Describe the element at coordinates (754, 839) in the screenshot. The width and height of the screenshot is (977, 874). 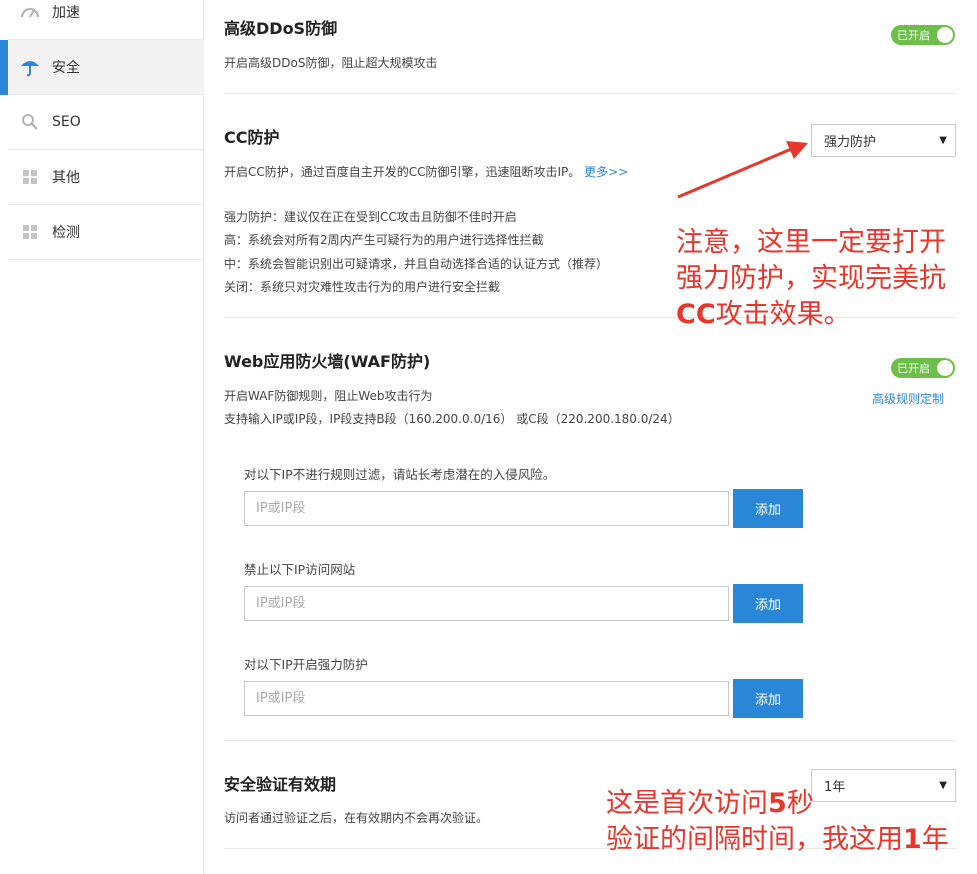
I see `note-text: 验证的间隔时间，我这用` at that location.